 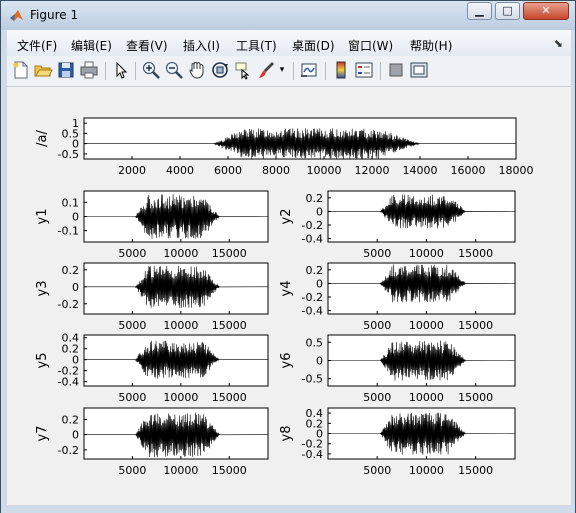 What do you see at coordinates (243, 70) in the screenshot?
I see `data-cursor-icon` at bounding box center [243, 70].